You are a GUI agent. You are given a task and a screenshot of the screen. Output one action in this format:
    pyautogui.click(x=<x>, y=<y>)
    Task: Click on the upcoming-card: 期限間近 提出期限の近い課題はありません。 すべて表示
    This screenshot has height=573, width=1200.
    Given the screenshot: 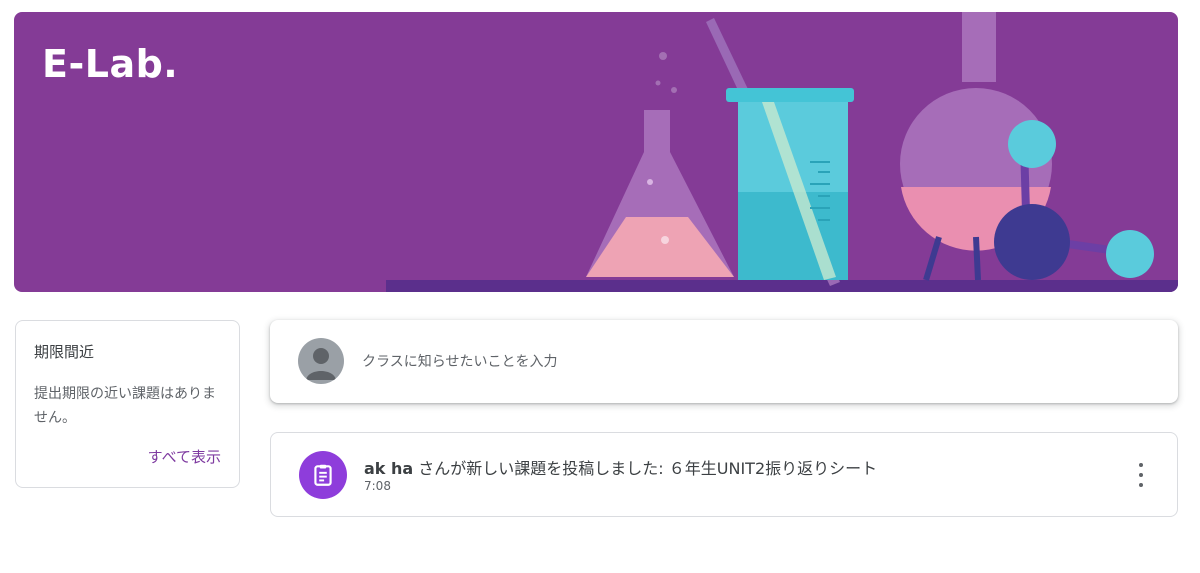 What is the action you would take?
    pyautogui.click(x=127, y=404)
    